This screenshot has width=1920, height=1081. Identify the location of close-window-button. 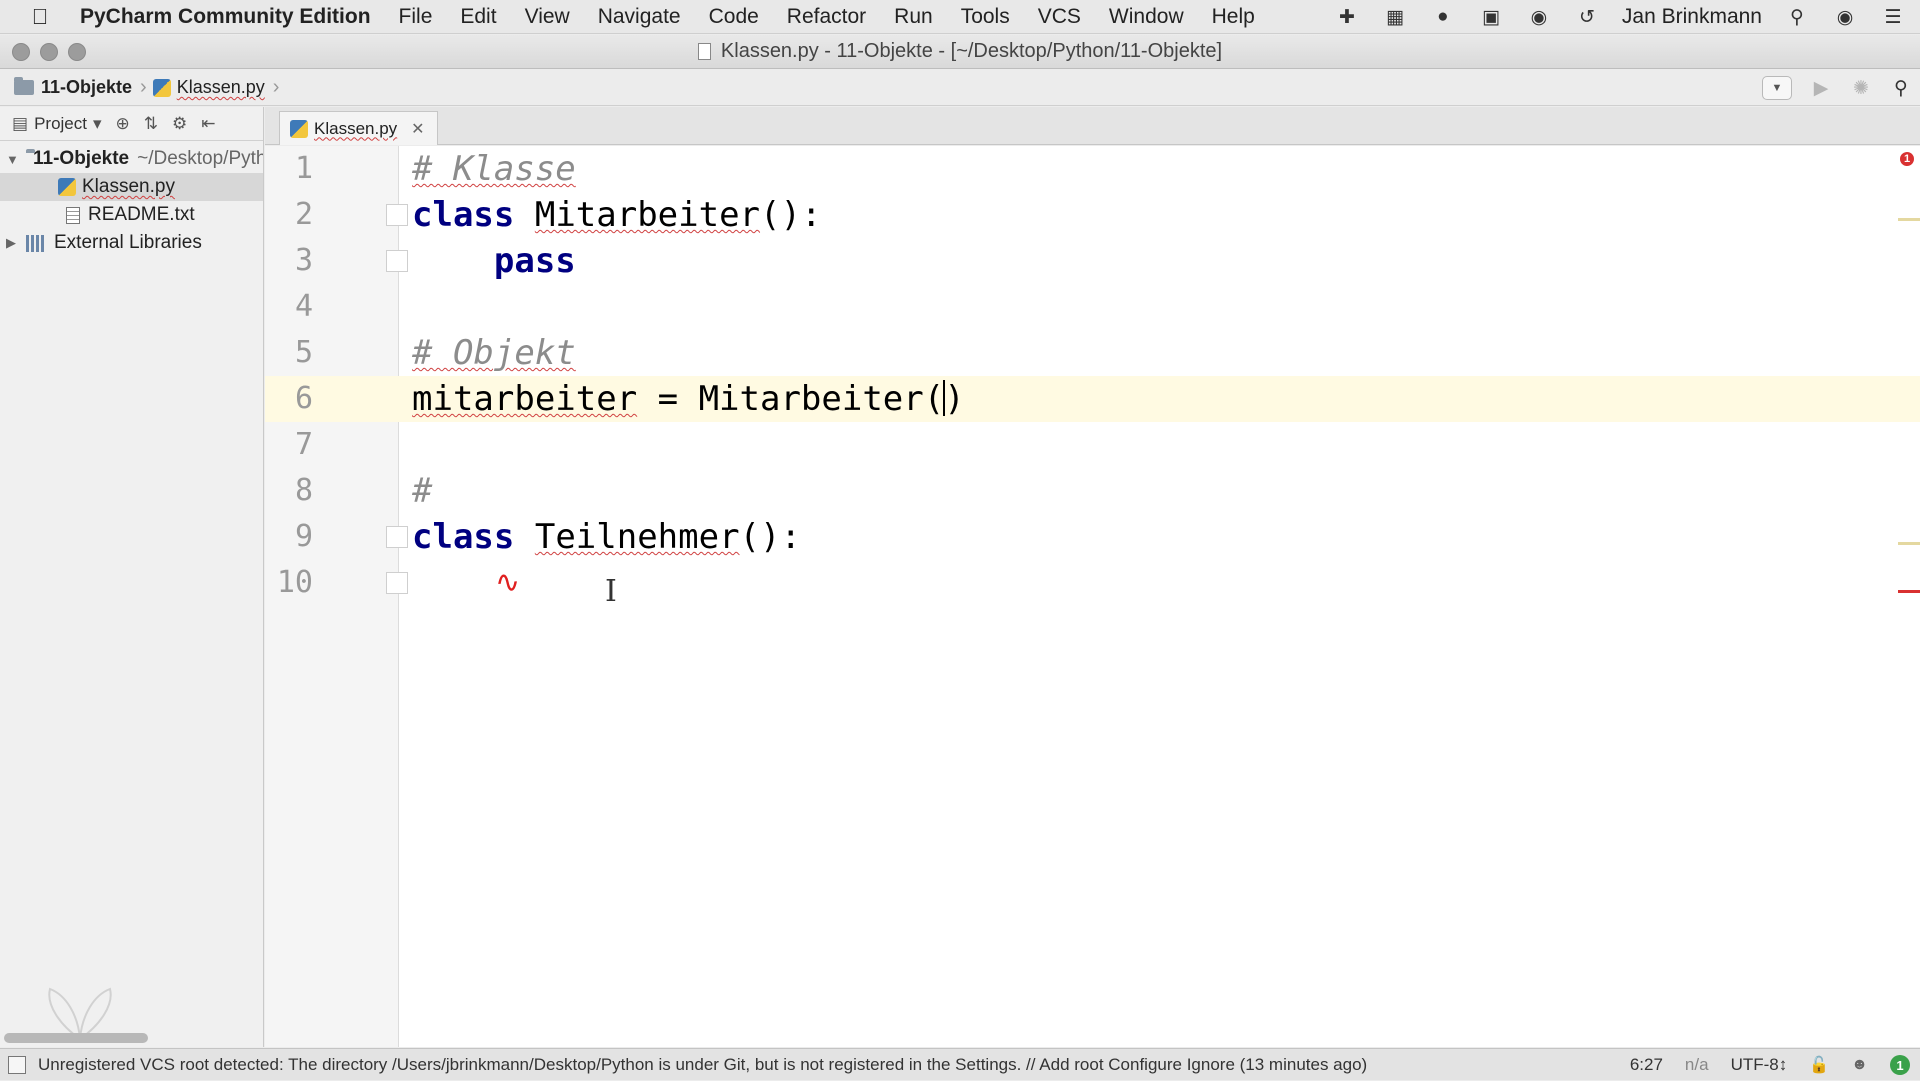
(21, 52).